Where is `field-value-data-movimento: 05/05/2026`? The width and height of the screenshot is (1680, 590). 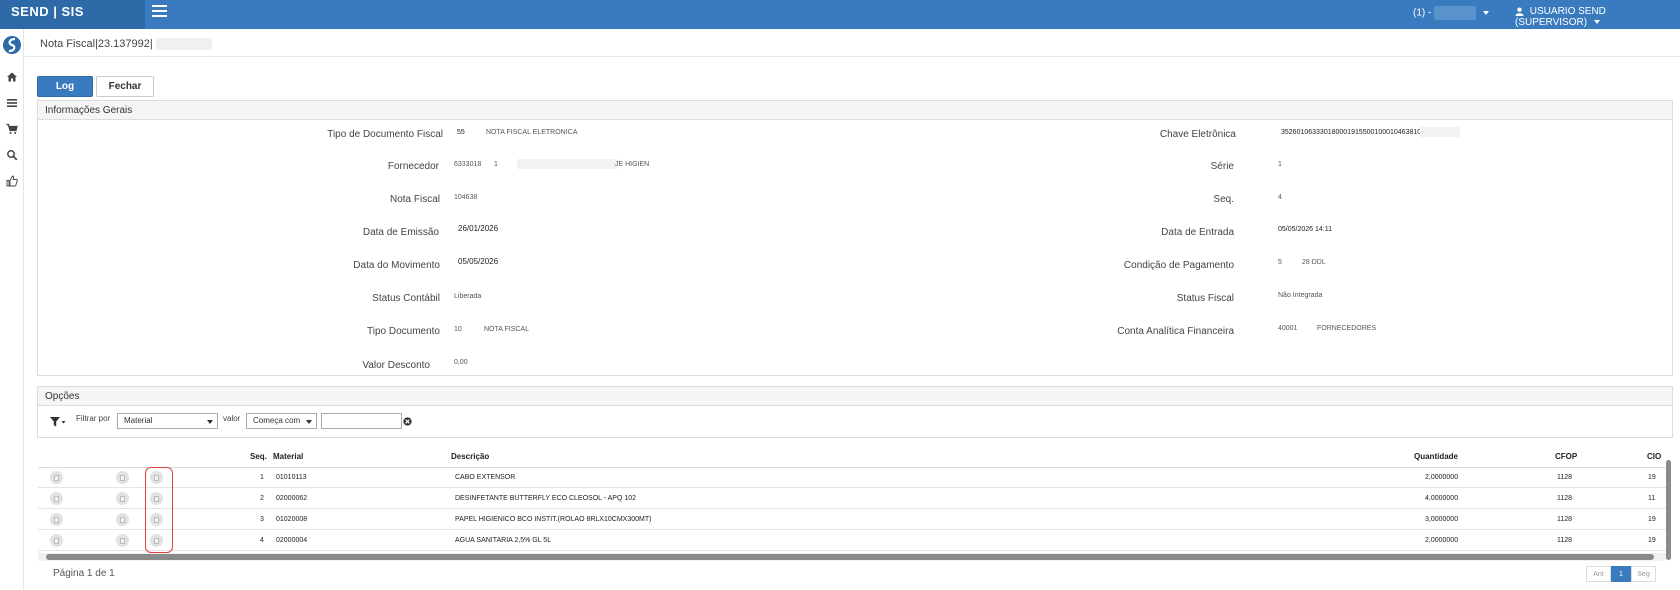
field-value-data-movimento: 05/05/2026 is located at coordinates (478, 261).